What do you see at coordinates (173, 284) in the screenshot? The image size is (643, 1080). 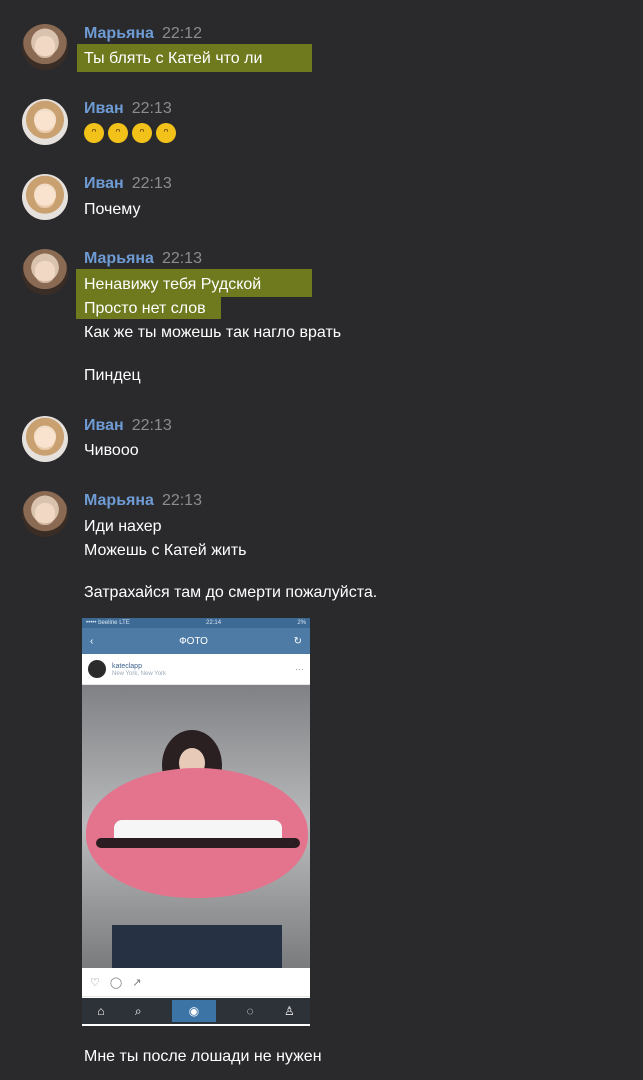 I see `message-text: Ненавижу тебя Рудской` at bounding box center [173, 284].